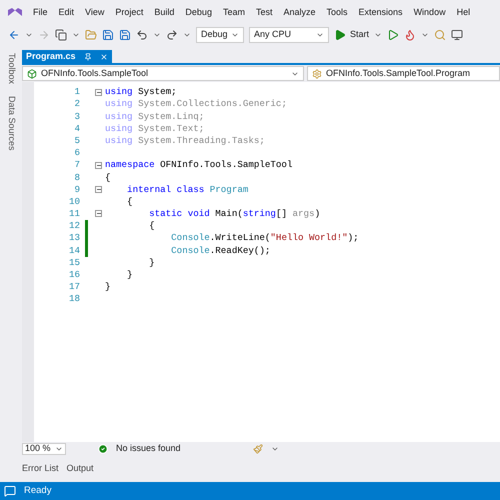 This screenshot has height=500, width=500. What do you see at coordinates (125, 35) in the screenshot?
I see `save-all-icon` at bounding box center [125, 35].